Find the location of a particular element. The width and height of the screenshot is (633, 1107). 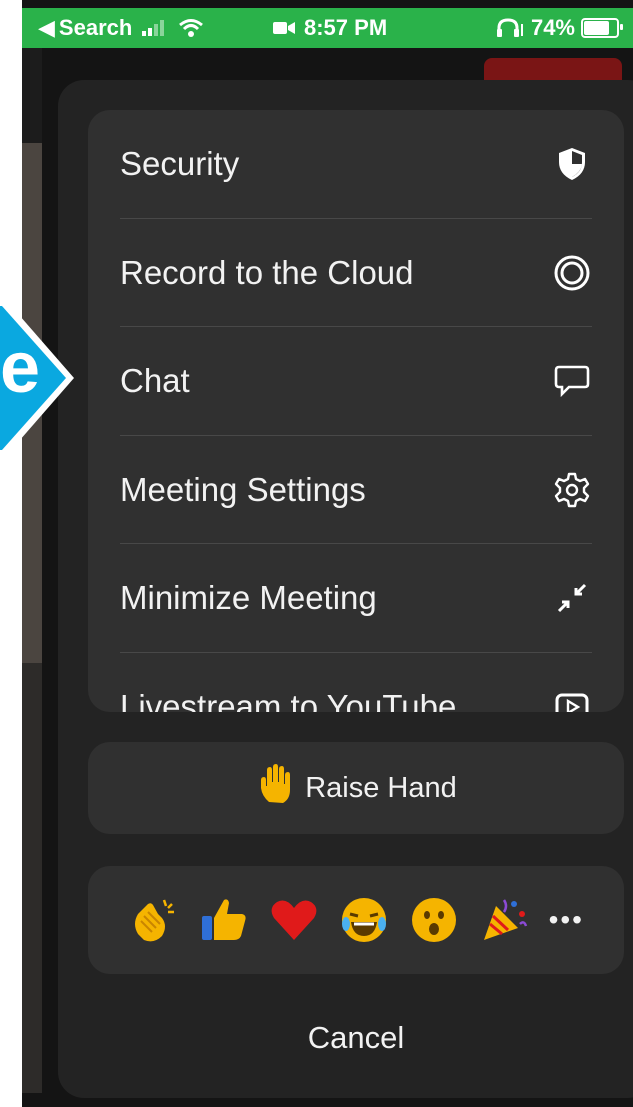

menu-item-label: Livestream to YouTube is located at coordinates (288, 699).